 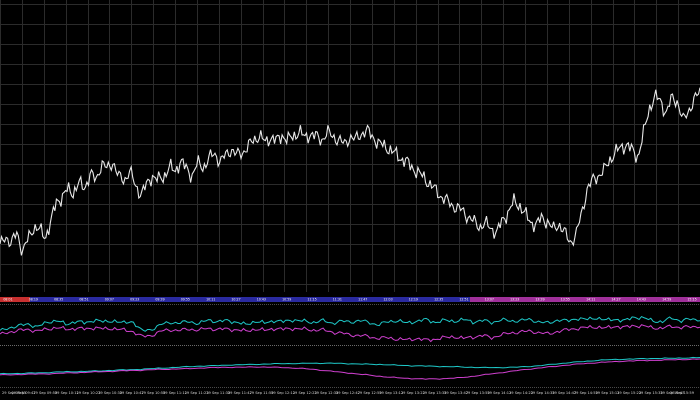 What do you see at coordinates (261, 300) in the screenshot?
I see `session-band-label: 10:43` at bounding box center [261, 300].